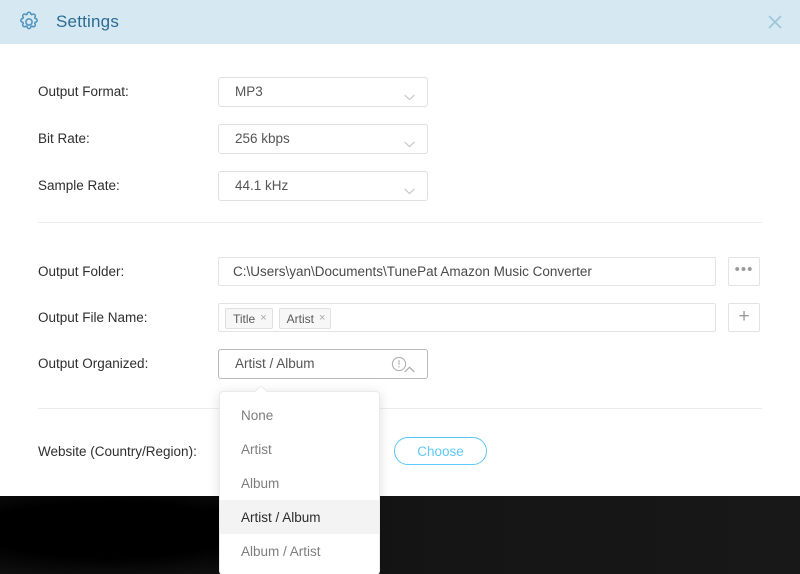  What do you see at coordinates (244, 318) in the screenshot?
I see `tag-label: Title` at bounding box center [244, 318].